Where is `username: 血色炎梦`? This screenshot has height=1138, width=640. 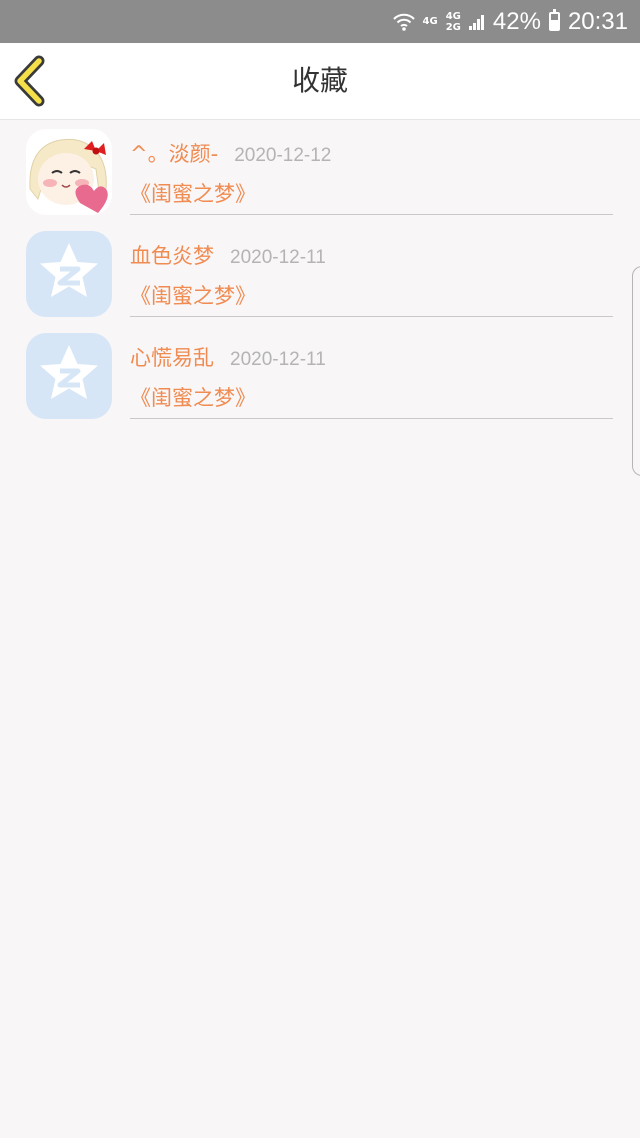
username: 血色炎梦 is located at coordinates (172, 255).